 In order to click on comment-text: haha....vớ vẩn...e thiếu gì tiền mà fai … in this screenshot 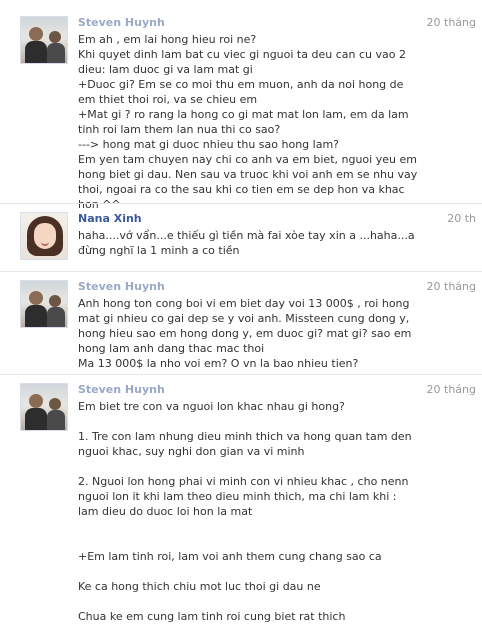, I will do `click(248, 243)`.